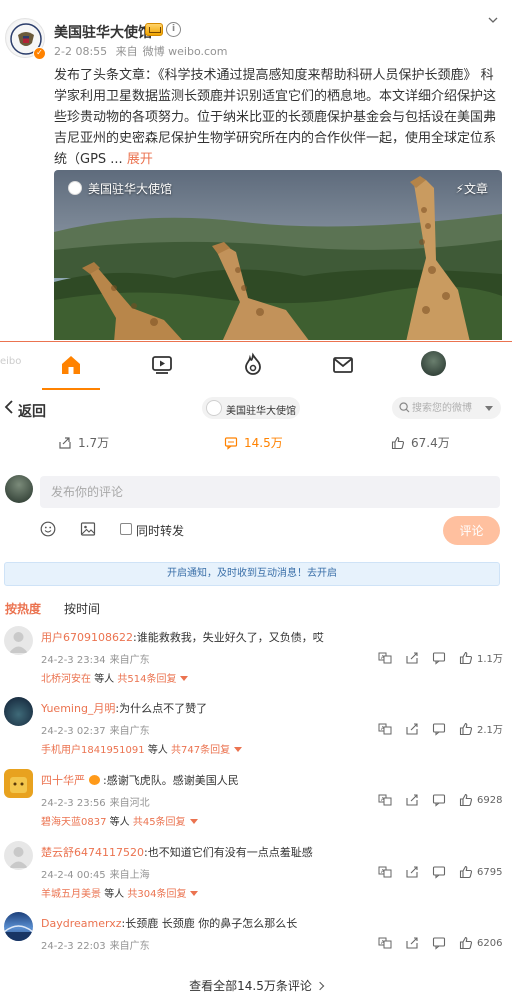 This screenshot has width=512, height=1000. What do you see at coordinates (489, 408) in the screenshot?
I see `search-dropdown-caret-icon` at bounding box center [489, 408].